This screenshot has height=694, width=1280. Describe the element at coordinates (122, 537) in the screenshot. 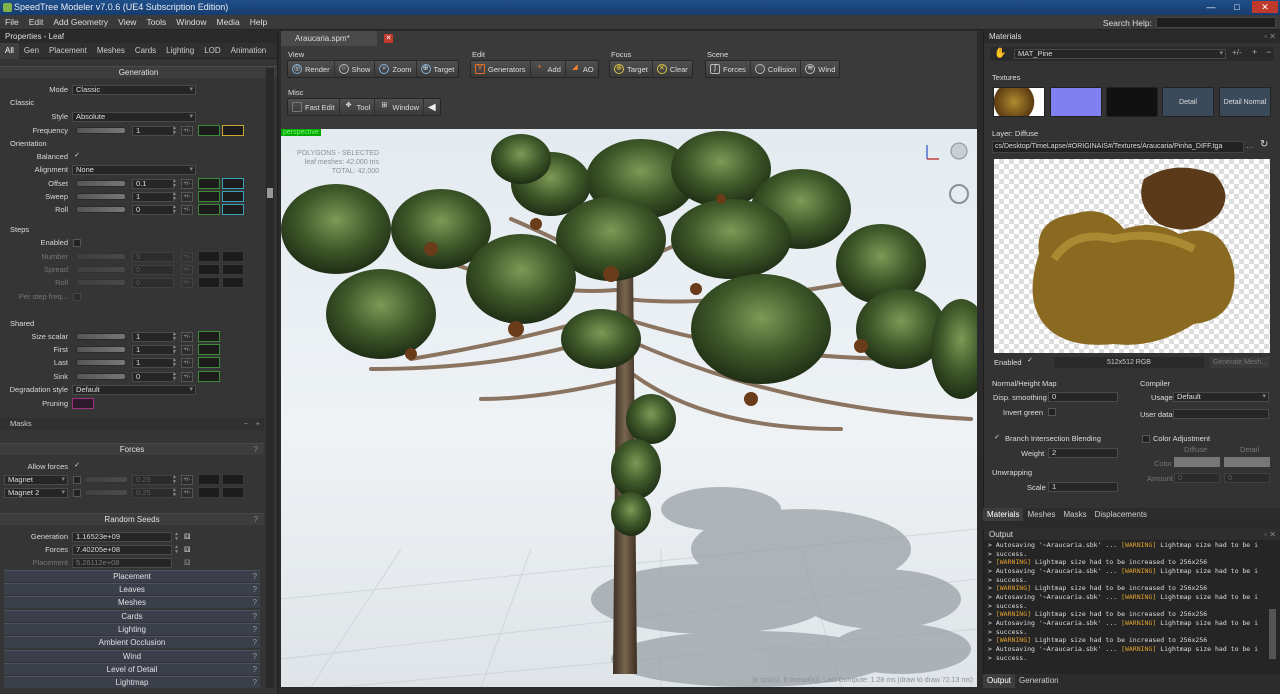

I see `generation-seed-input: 1.16523e+09` at that location.